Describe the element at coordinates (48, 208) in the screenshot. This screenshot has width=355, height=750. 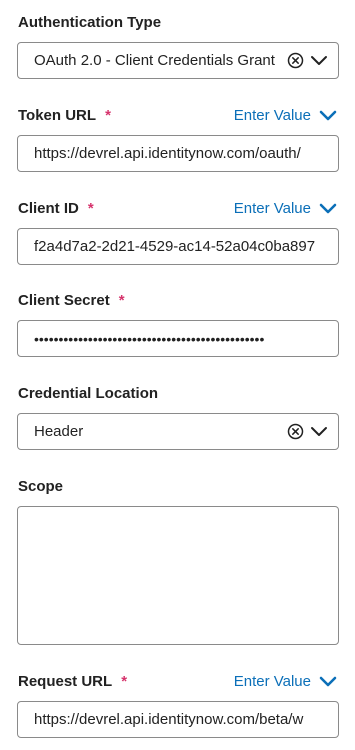
I see `client-id-label-text: Client ID` at that location.